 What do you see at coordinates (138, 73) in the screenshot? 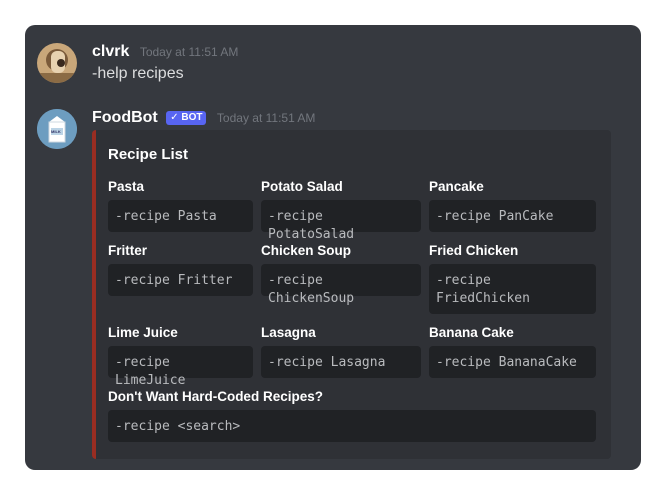
I see `message-text: -help recipes` at bounding box center [138, 73].